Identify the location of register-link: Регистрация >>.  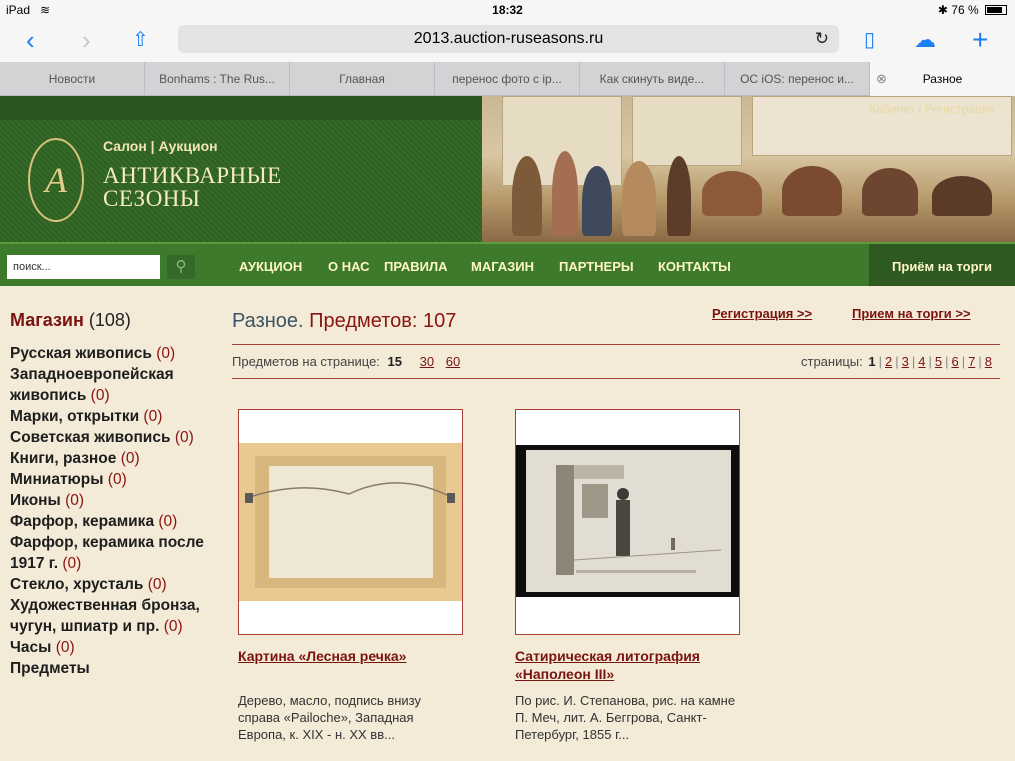
(762, 313).